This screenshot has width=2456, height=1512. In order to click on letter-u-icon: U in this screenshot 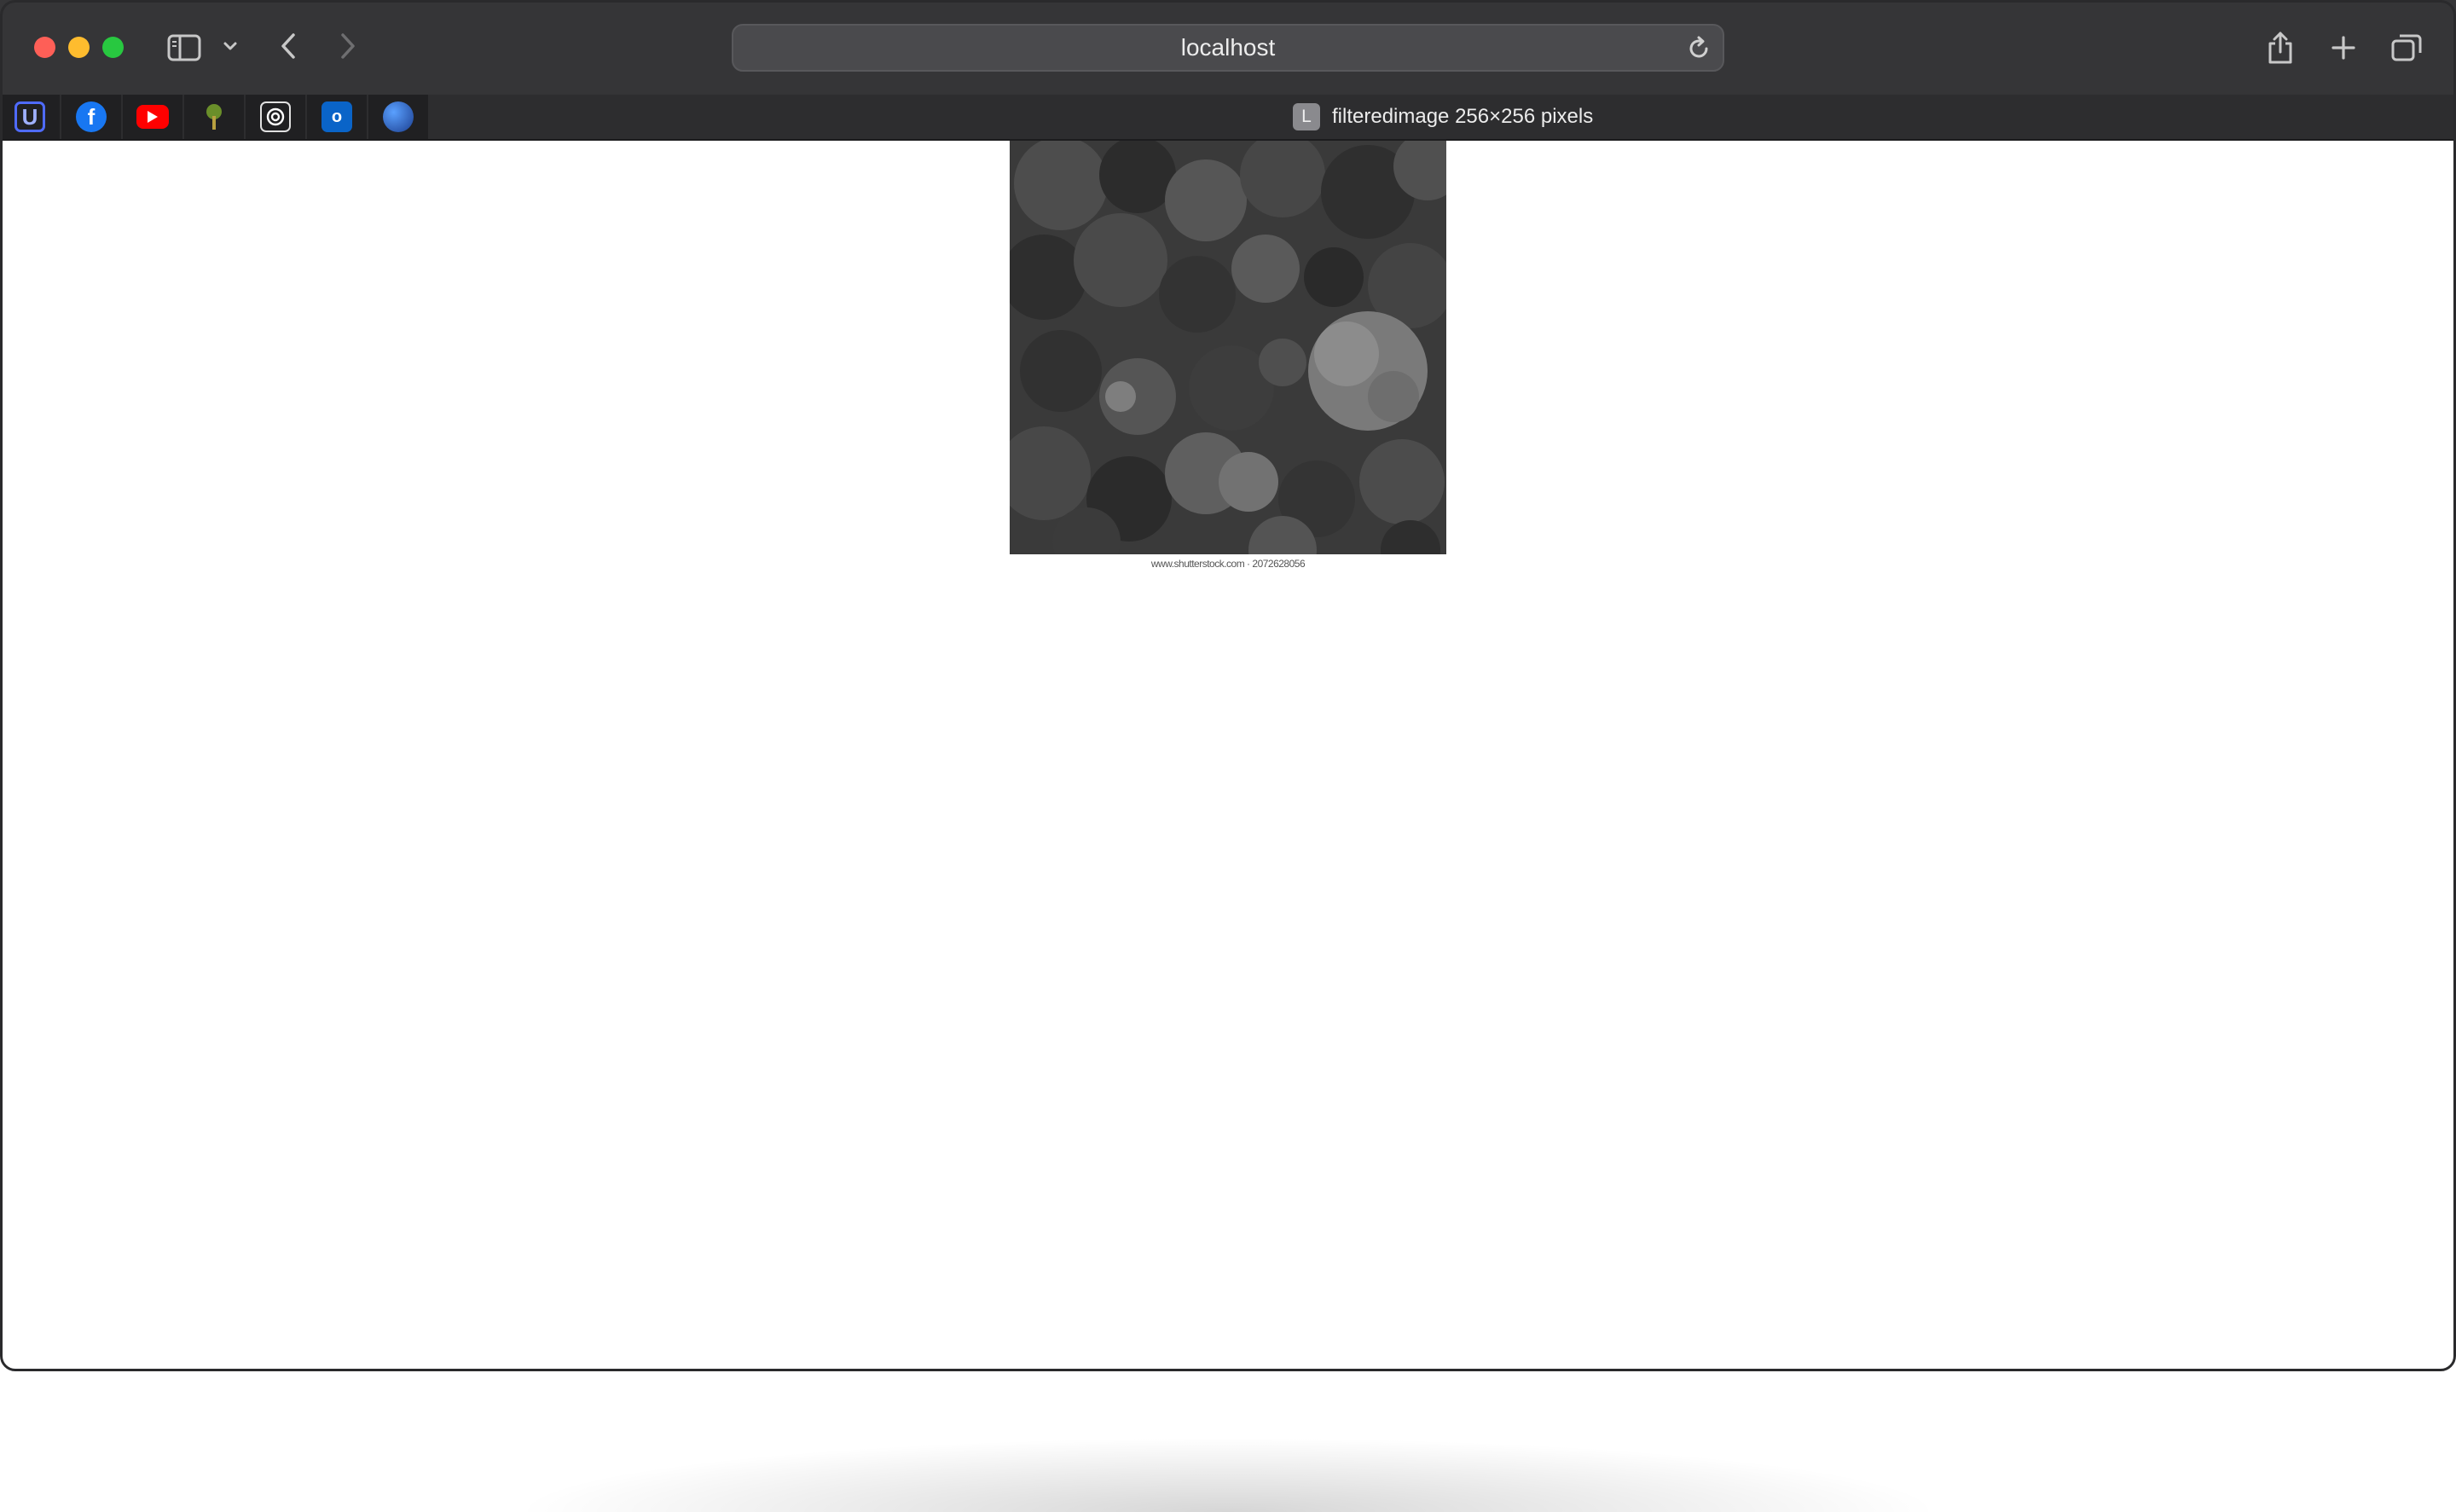, I will do `click(29, 117)`.